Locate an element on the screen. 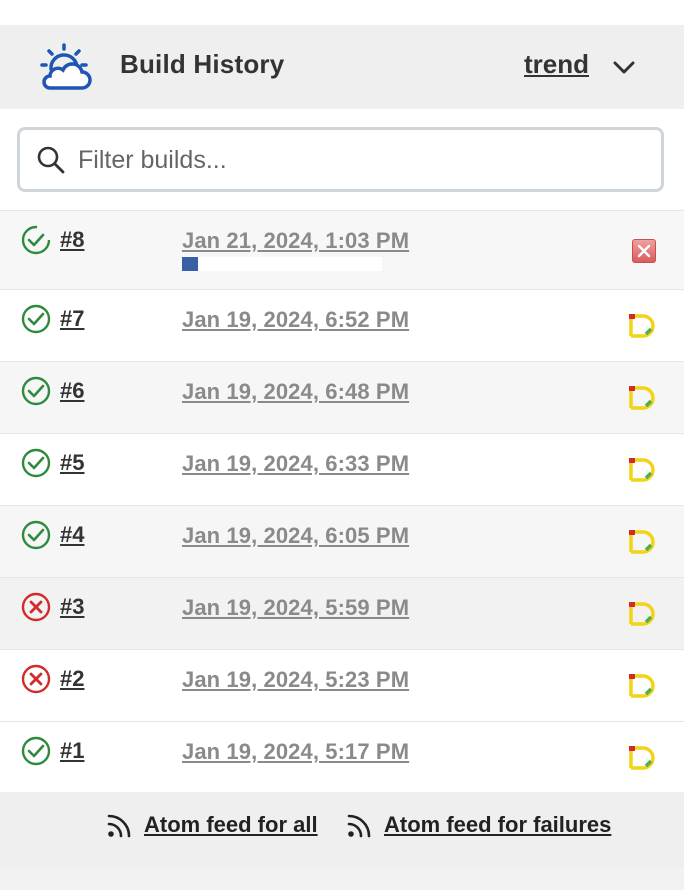  build-number-link: #3 is located at coordinates (72, 607).